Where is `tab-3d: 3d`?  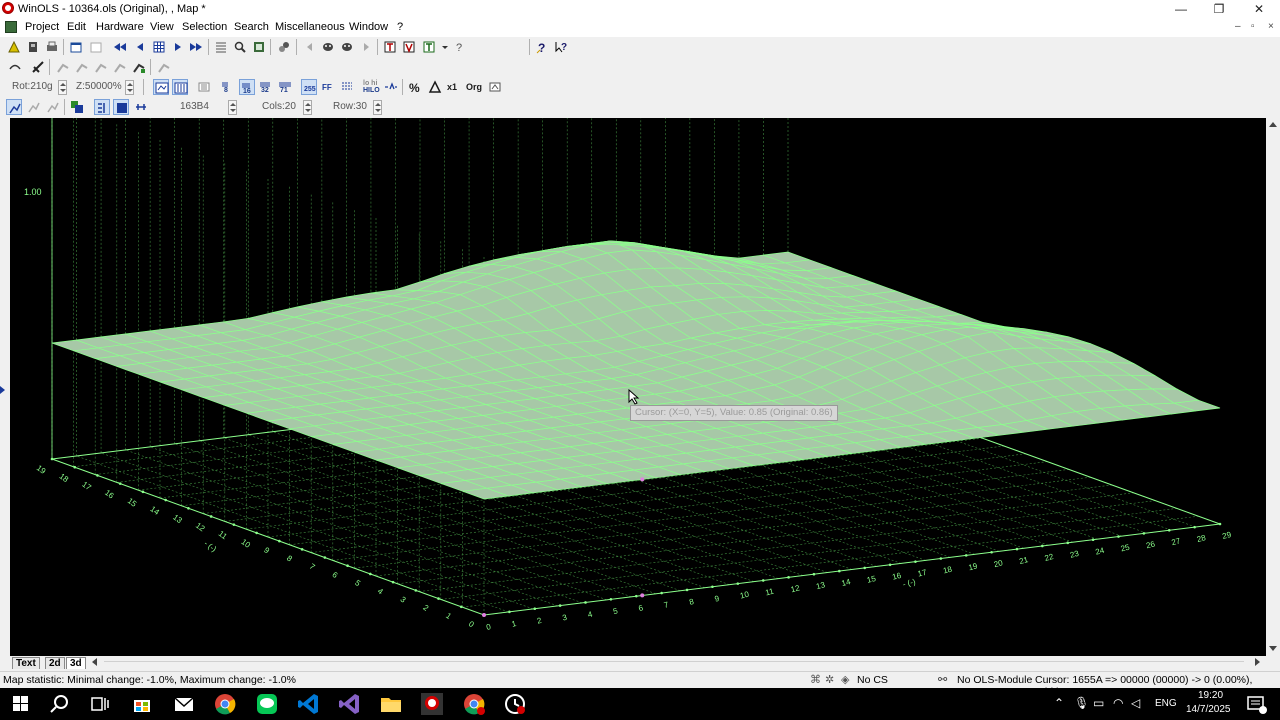
tab-3d: 3d is located at coordinates (76, 663).